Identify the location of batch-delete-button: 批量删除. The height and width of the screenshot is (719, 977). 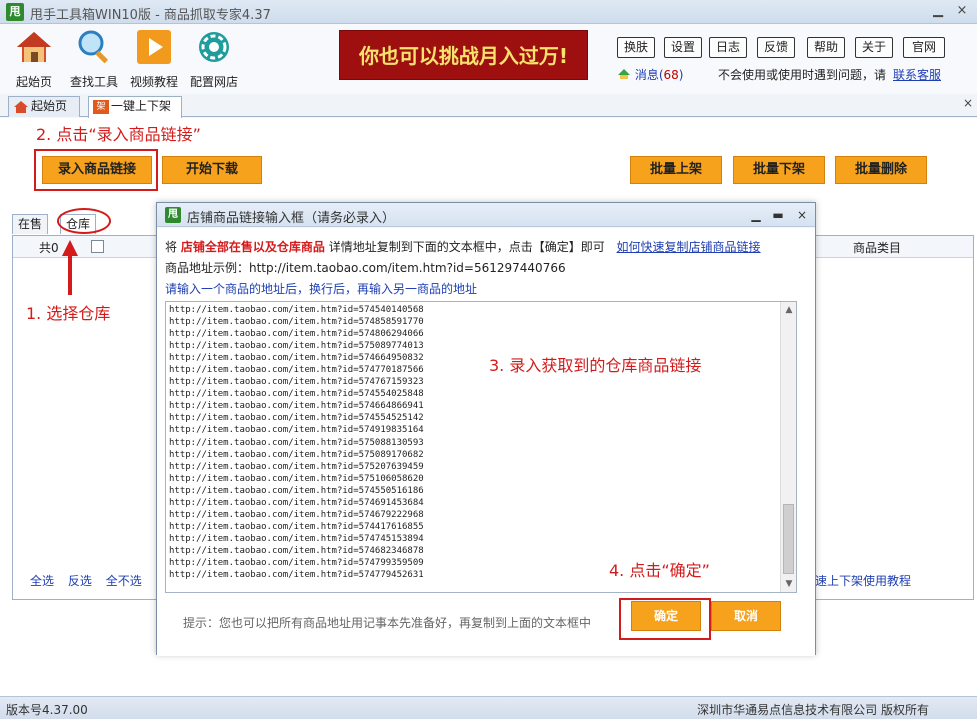
(881, 170).